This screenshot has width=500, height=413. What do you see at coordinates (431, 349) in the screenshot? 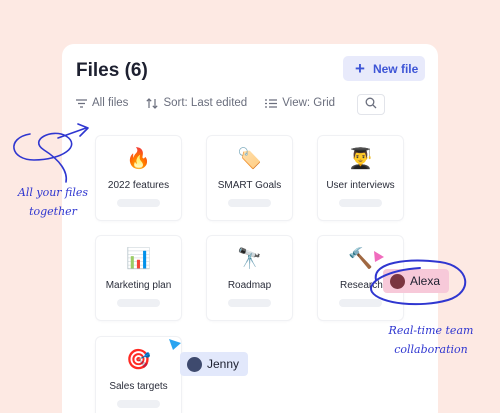
I see `annotation-line: collaboration` at bounding box center [431, 349].